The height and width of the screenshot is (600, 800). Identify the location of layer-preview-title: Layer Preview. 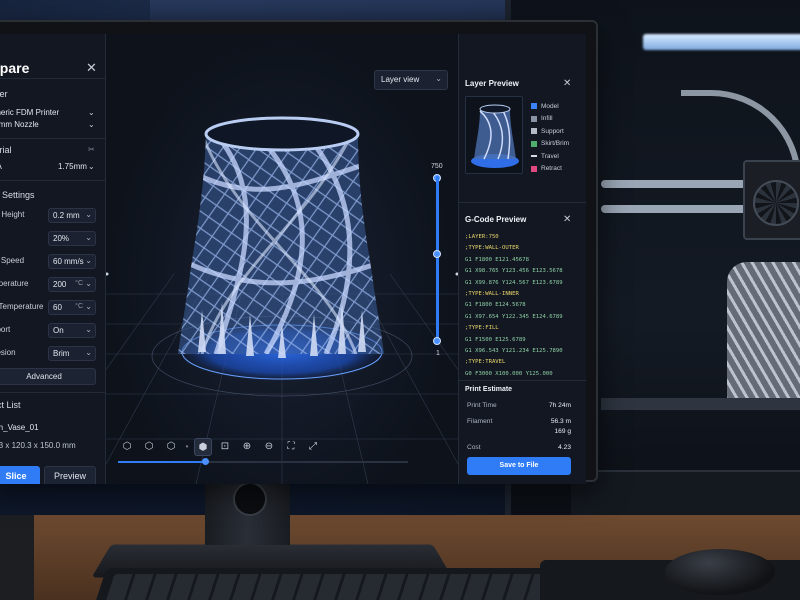
(492, 83).